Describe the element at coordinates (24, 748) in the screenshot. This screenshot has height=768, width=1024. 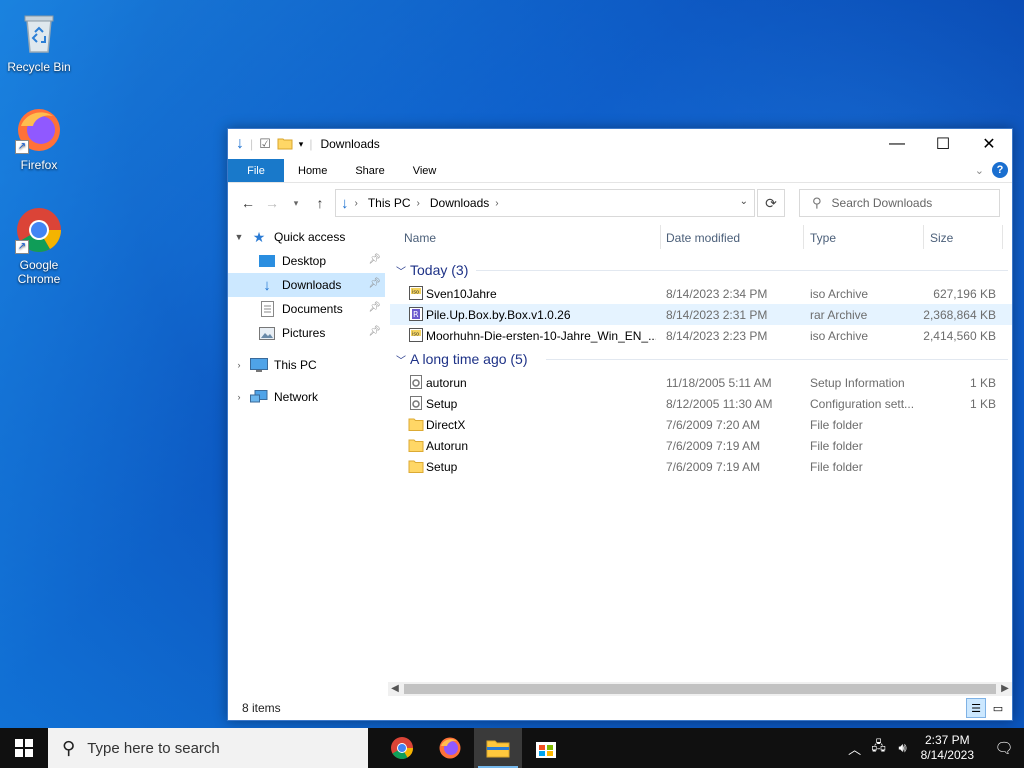
I see `start-button` at that location.